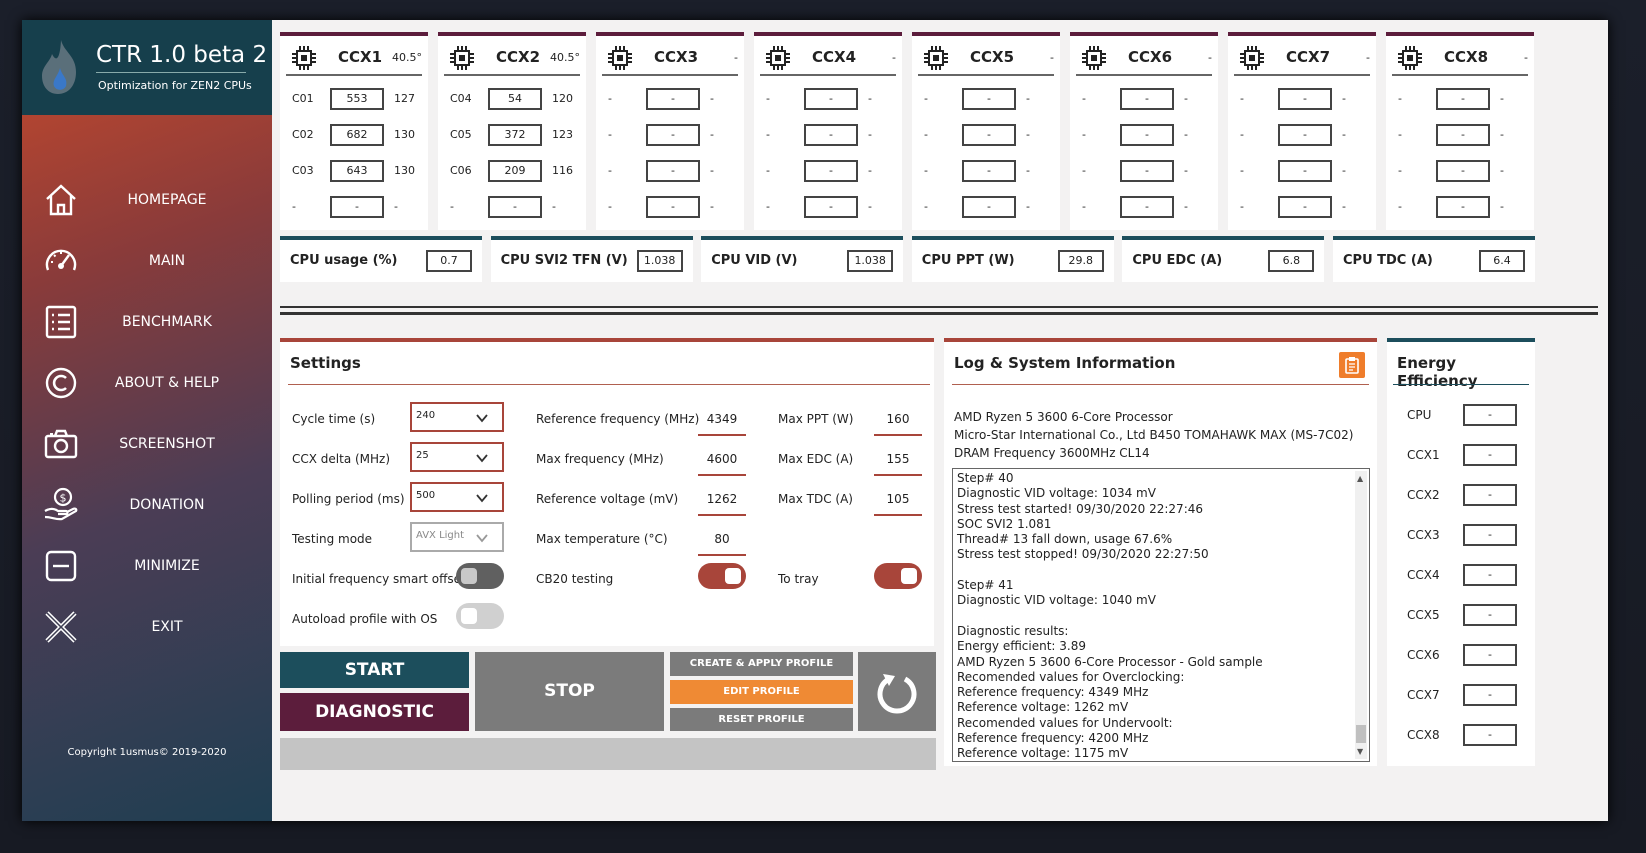  I want to click on energy-row: CCX7 -, so click(1461, 695).